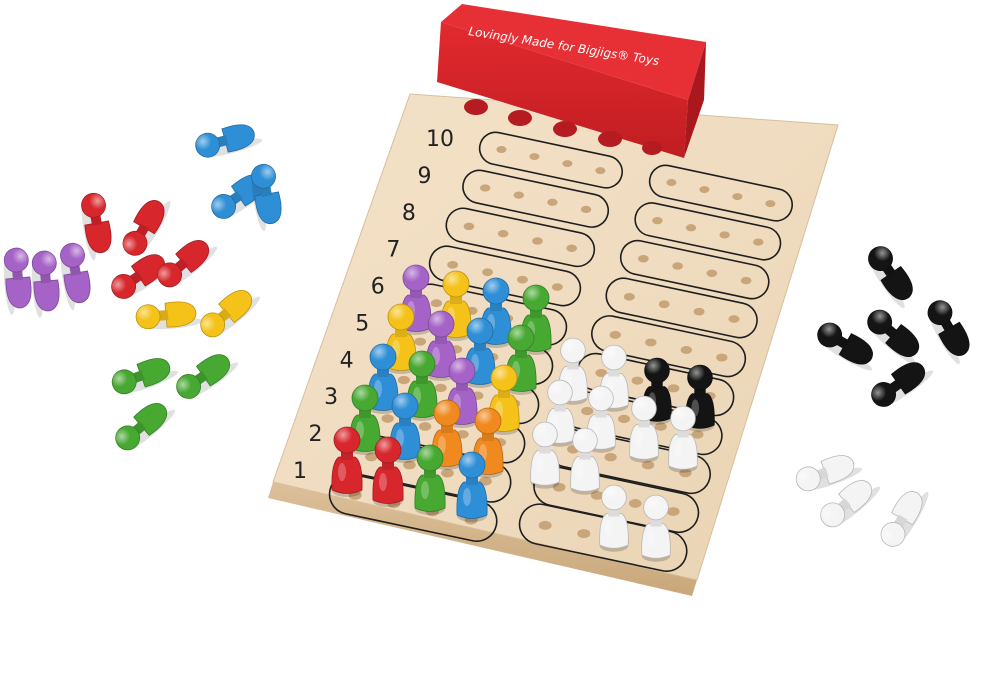 The height and width of the screenshot is (679, 992). What do you see at coordinates (424, 176) in the screenshot?
I see `row-number: 9` at bounding box center [424, 176].